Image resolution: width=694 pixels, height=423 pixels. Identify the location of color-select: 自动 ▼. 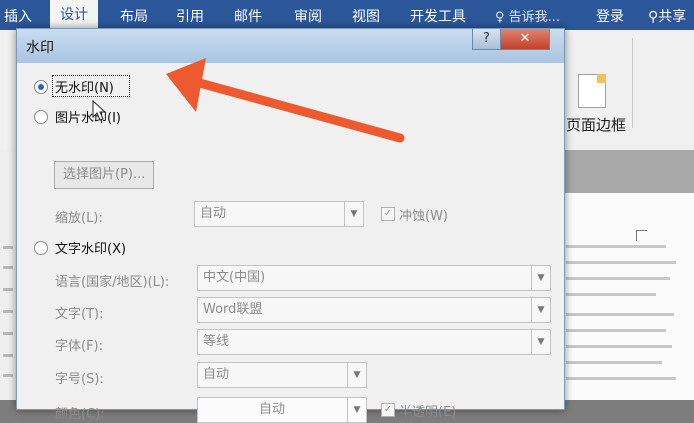
(282, 410).